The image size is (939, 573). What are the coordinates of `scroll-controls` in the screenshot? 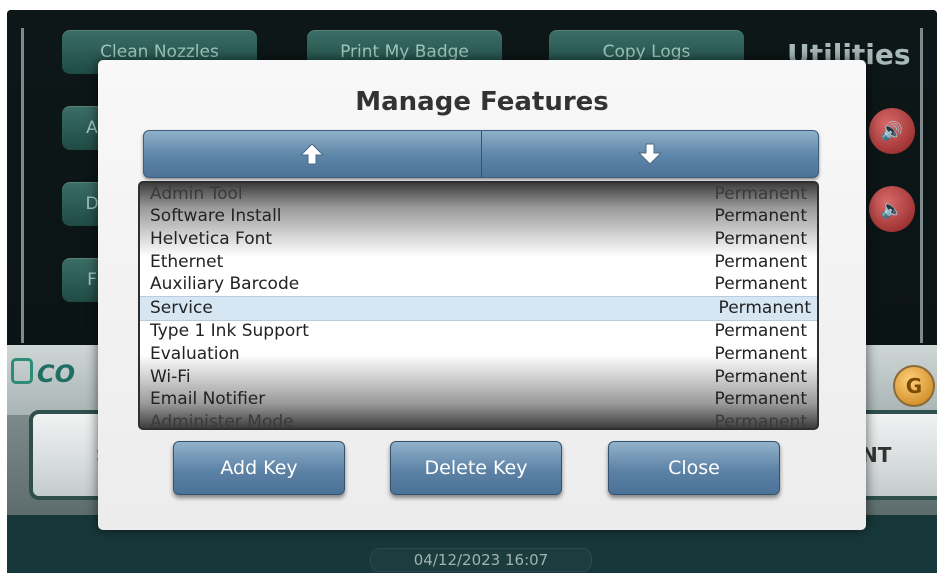 It's located at (481, 154).